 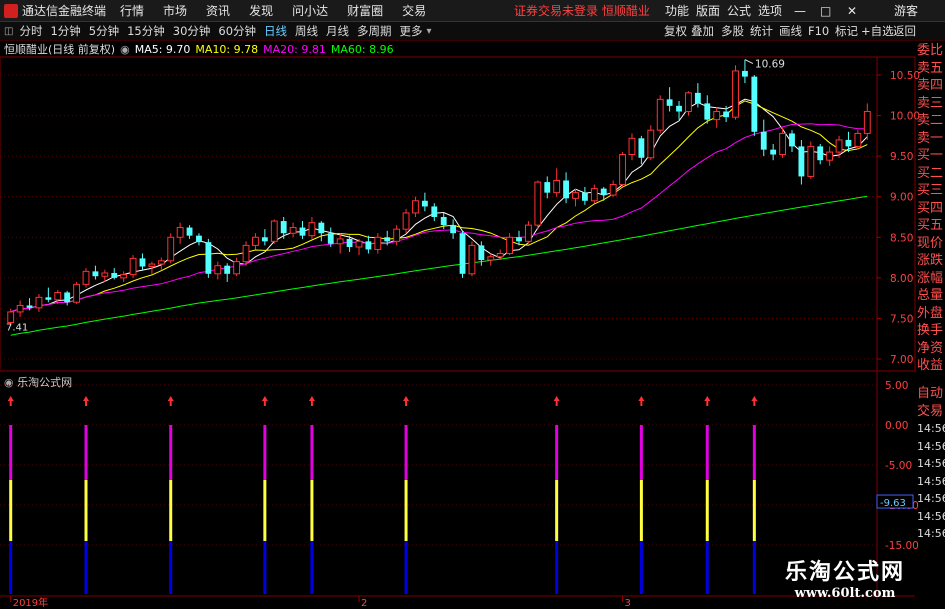 What do you see at coordinates (901, 238) in the screenshot?
I see `y-tick-label: 8.50` at bounding box center [901, 238].